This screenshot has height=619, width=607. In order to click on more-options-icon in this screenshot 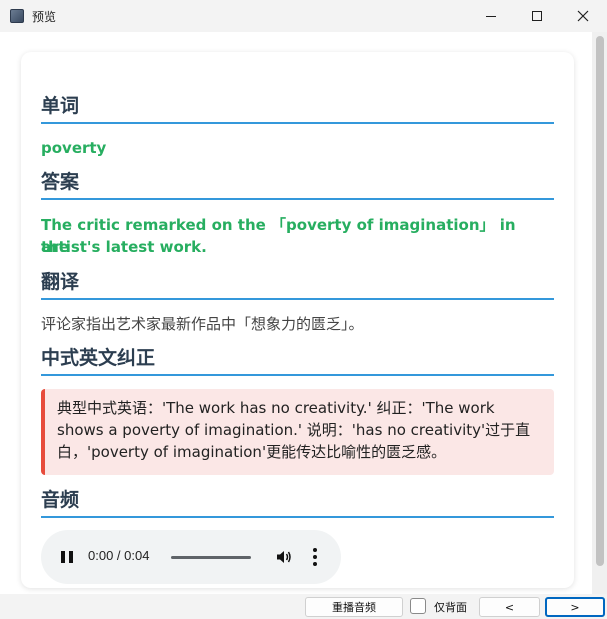, I will do `click(315, 557)`.